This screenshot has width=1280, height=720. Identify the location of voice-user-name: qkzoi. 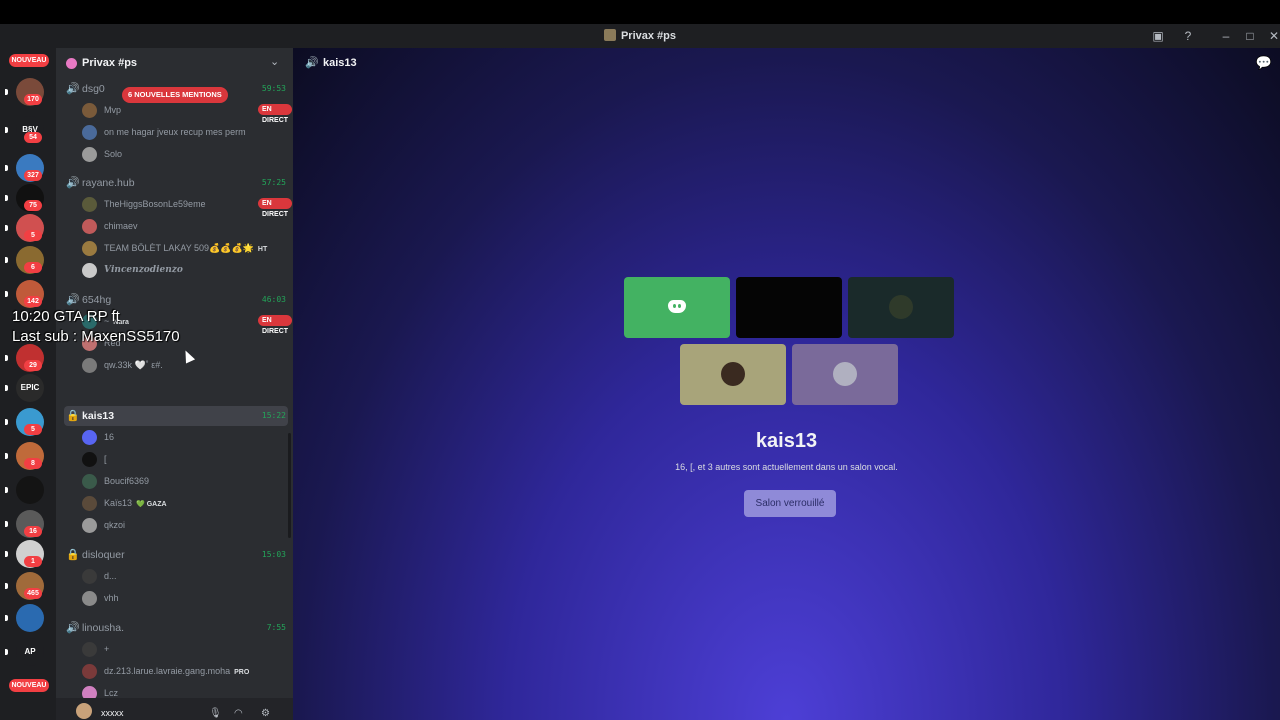
(115, 525).